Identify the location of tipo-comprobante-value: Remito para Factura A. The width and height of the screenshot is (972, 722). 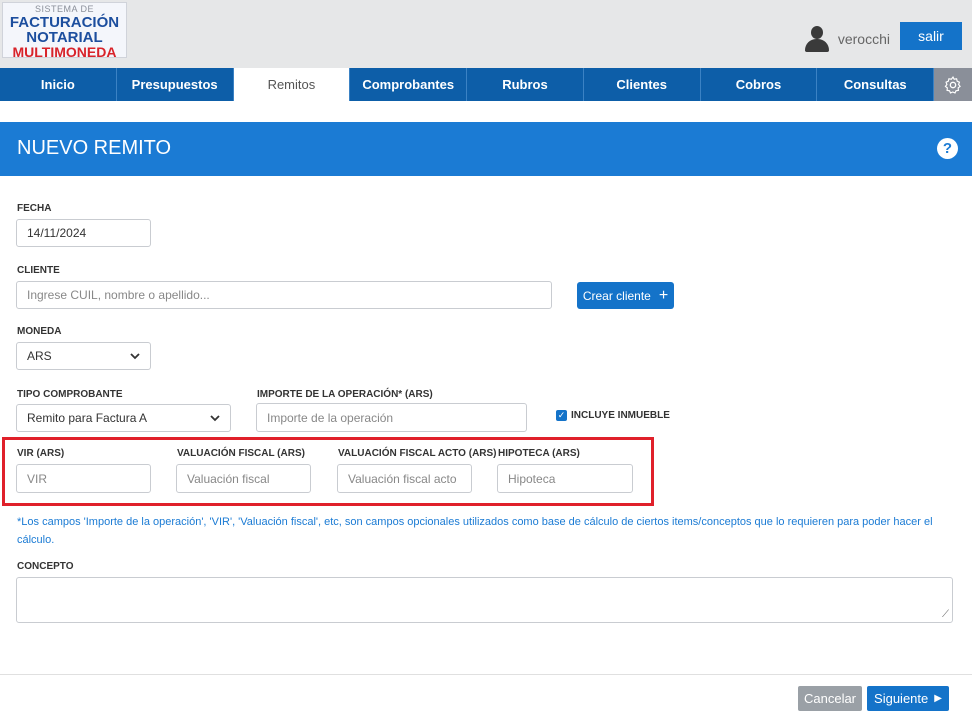
(87, 418).